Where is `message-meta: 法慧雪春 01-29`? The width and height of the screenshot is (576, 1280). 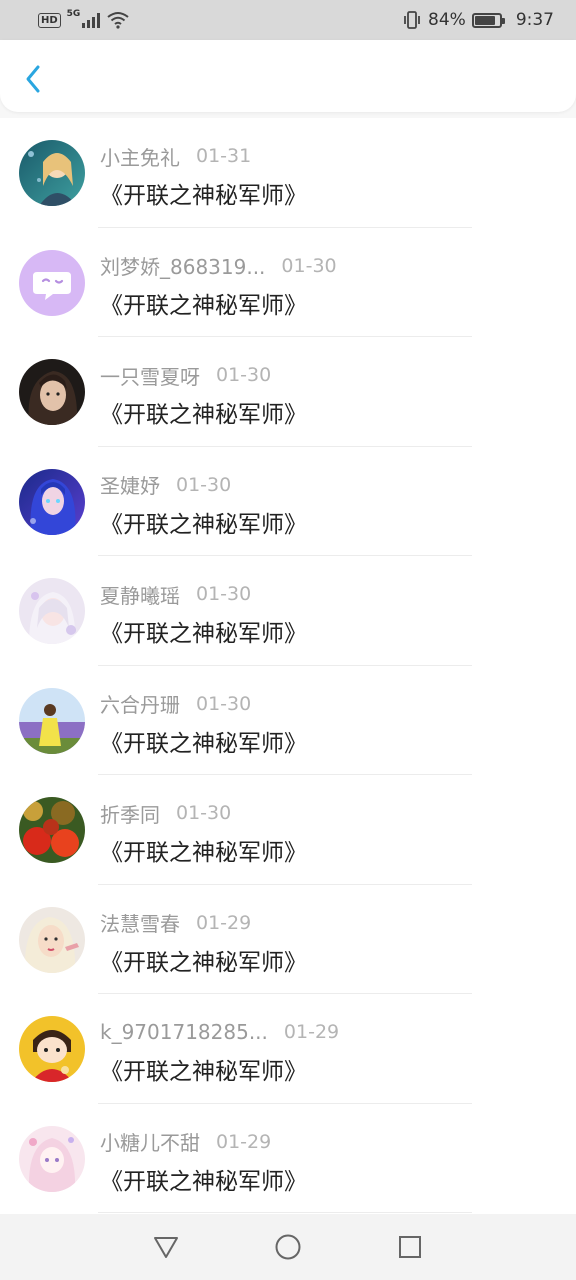
message-meta: 法慧雪春 01-29 is located at coordinates (175, 923).